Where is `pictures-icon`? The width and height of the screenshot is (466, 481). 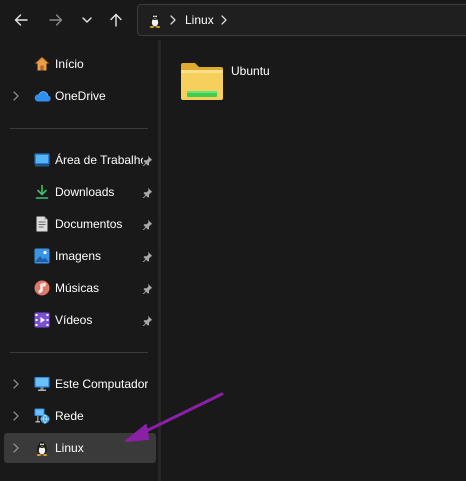 pictures-icon is located at coordinates (42, 256).